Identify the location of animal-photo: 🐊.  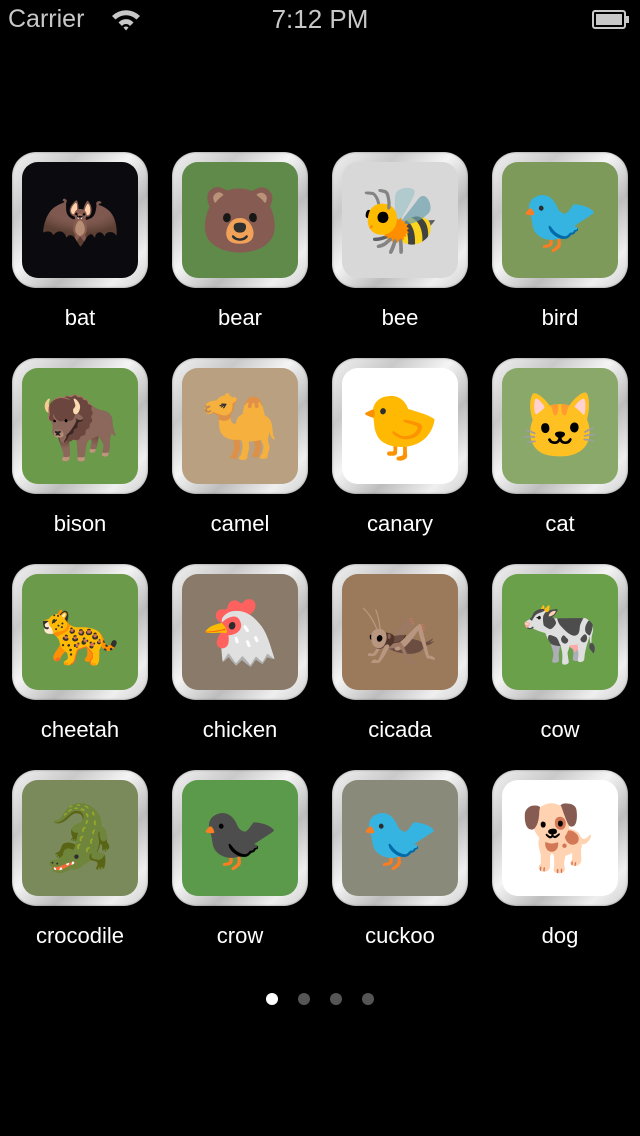
(80, 838).